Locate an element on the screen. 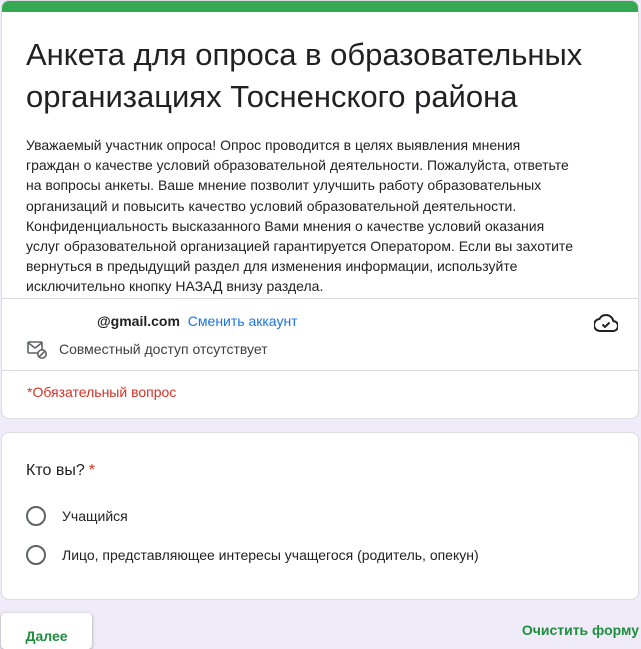 The image size is (641, 649). sharing-status: Совместный доступ отсутствует is located at coordinates (147, 349).